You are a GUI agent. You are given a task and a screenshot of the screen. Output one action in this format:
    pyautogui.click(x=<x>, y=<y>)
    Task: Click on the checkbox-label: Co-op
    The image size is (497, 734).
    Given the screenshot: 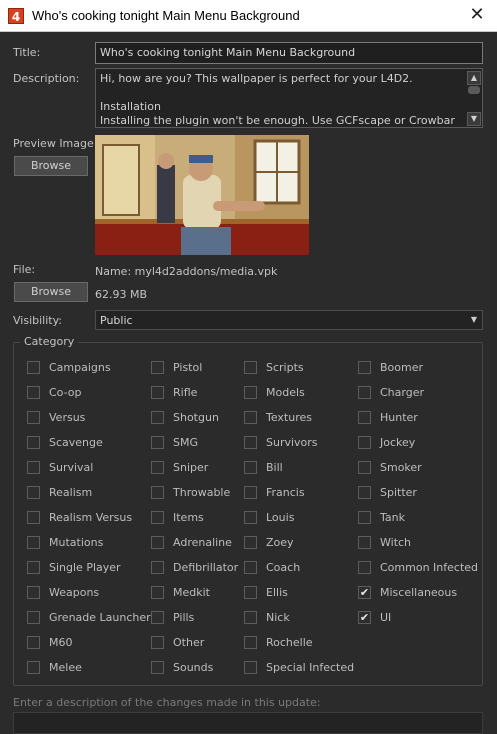 What is the action you would take?
    pyautogui.click(x=65, y=392)
    